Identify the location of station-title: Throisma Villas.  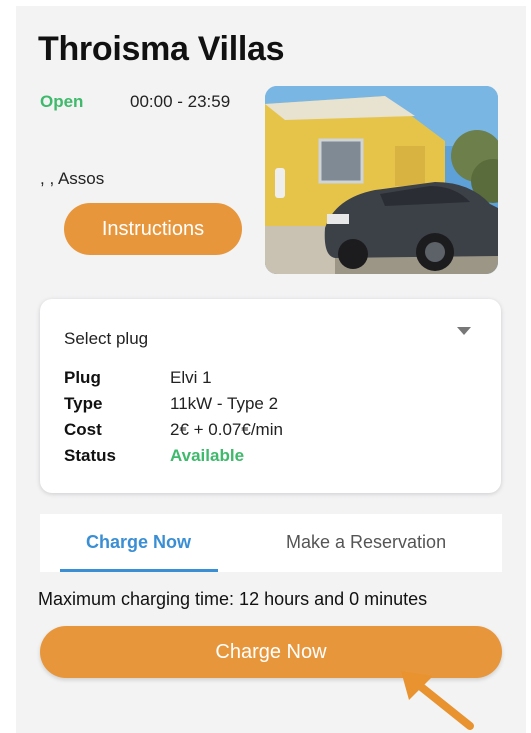
(161, 49).